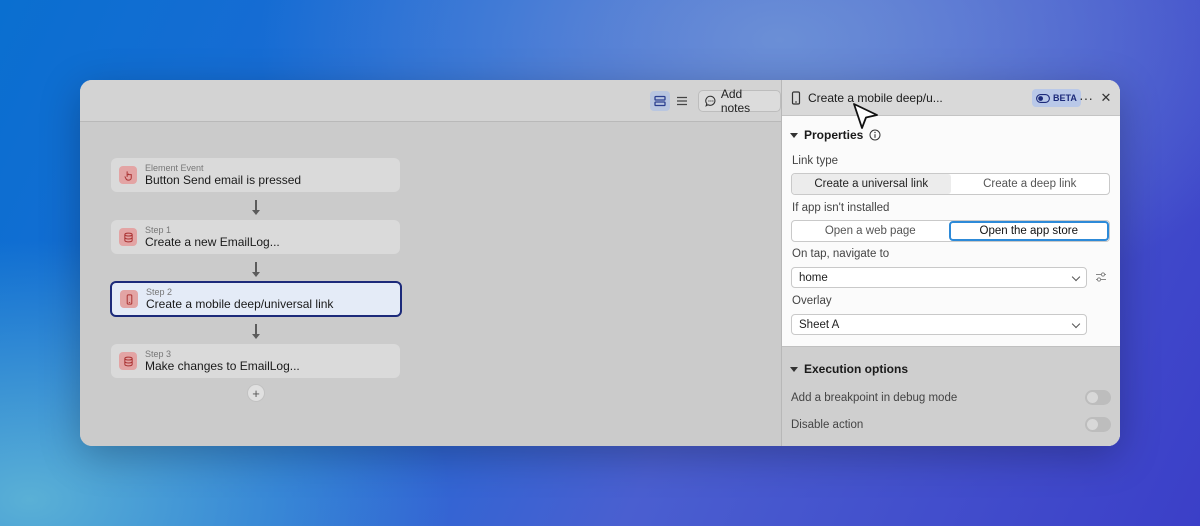 This screenshot has height=526, width=1200. What do you see at coordinates (939, 277) in the screenshot?
I see `navigate-select: home` at bounding box center [939, 277].